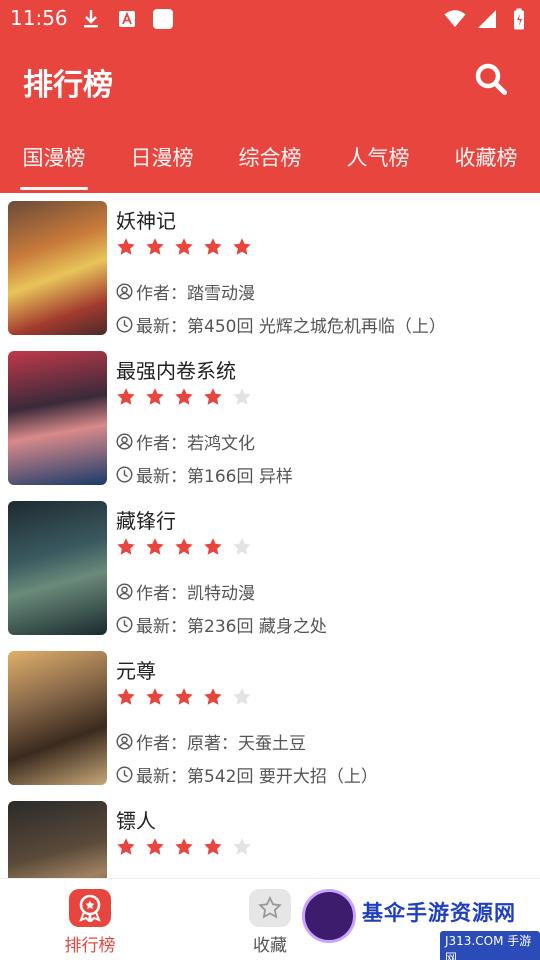 This screenshot has width=540, height=960. I want to click on tab-label: 收藏榜, so click(486, 158).